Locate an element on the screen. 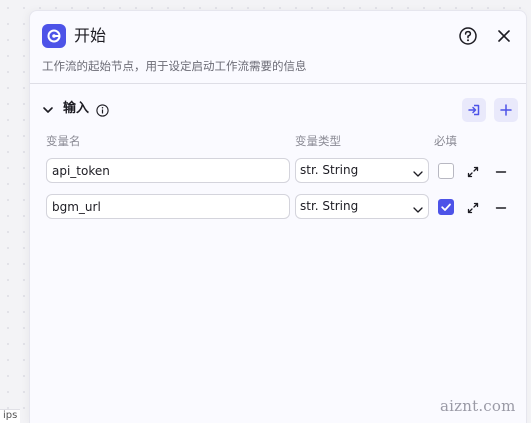  plus-icon is located at coordinates (506, 110).